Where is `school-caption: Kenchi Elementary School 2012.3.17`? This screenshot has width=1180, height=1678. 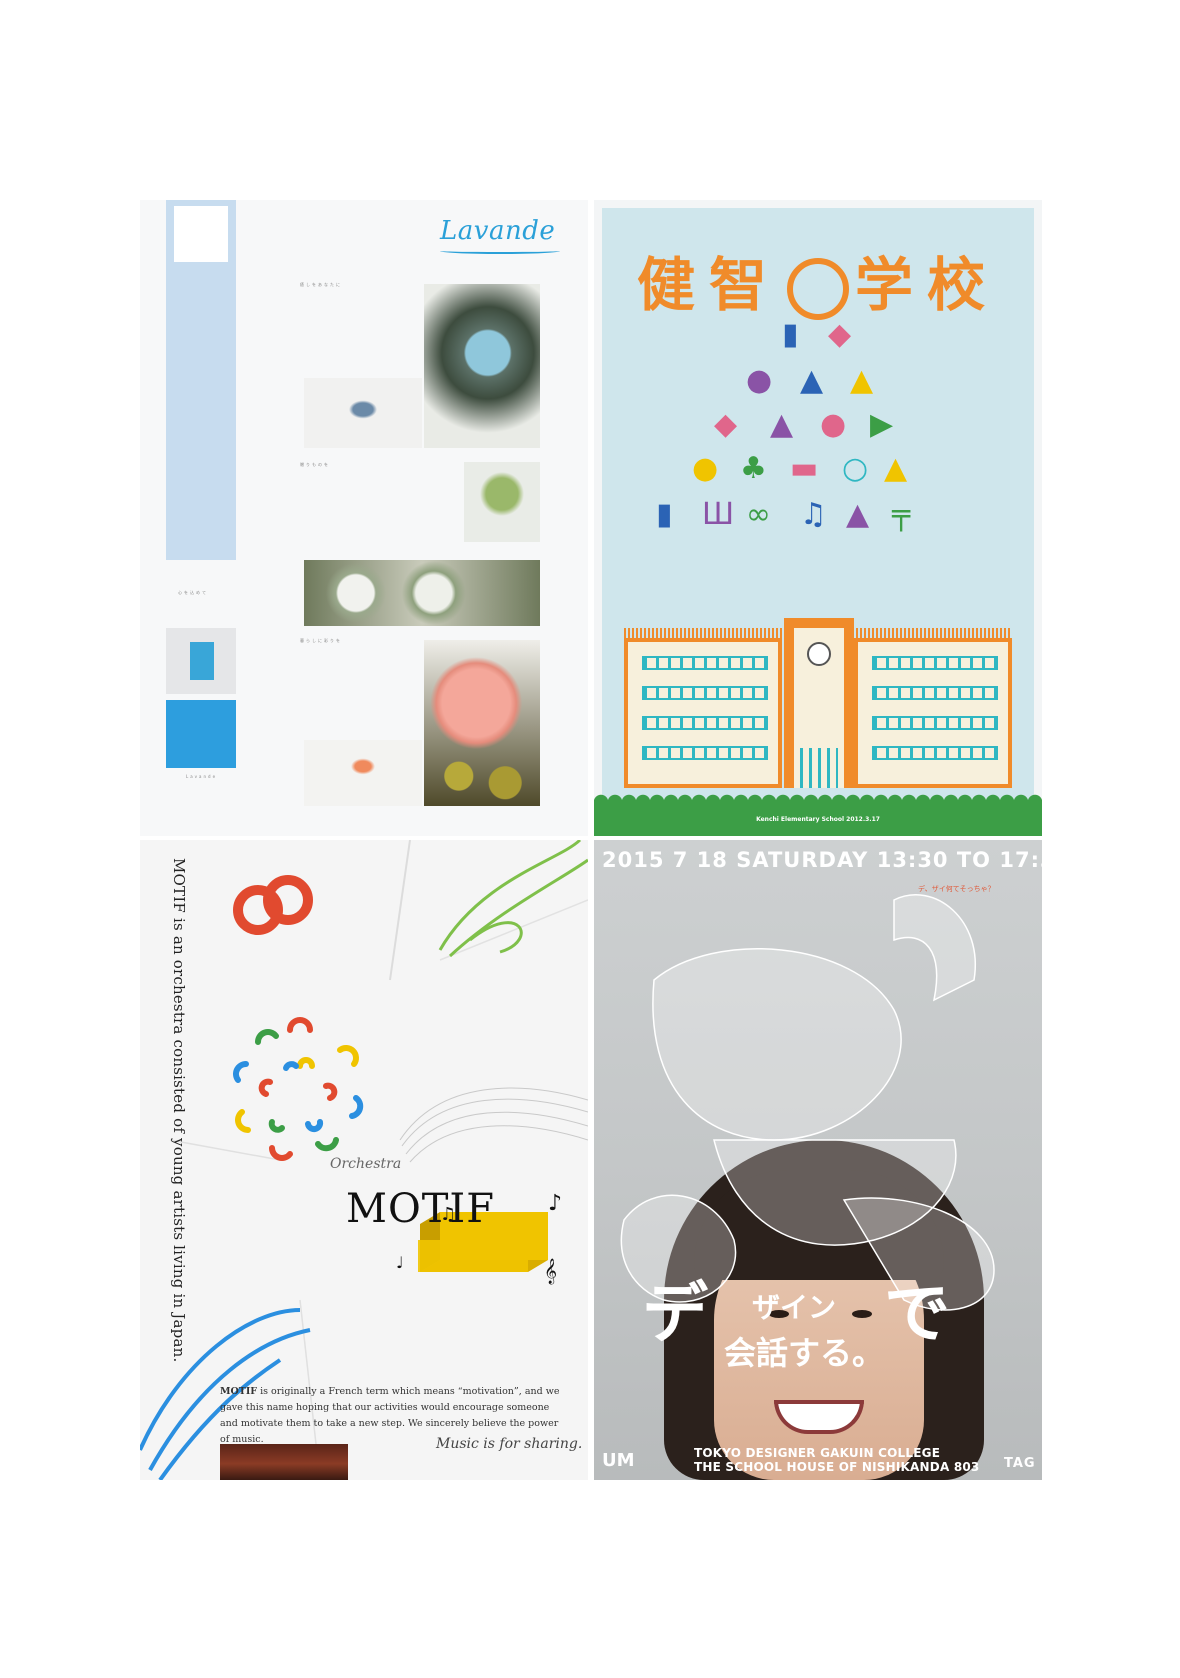 school-caption: Kenchi Elementary School 2012.3.17 is located at coordinates (818, 819).